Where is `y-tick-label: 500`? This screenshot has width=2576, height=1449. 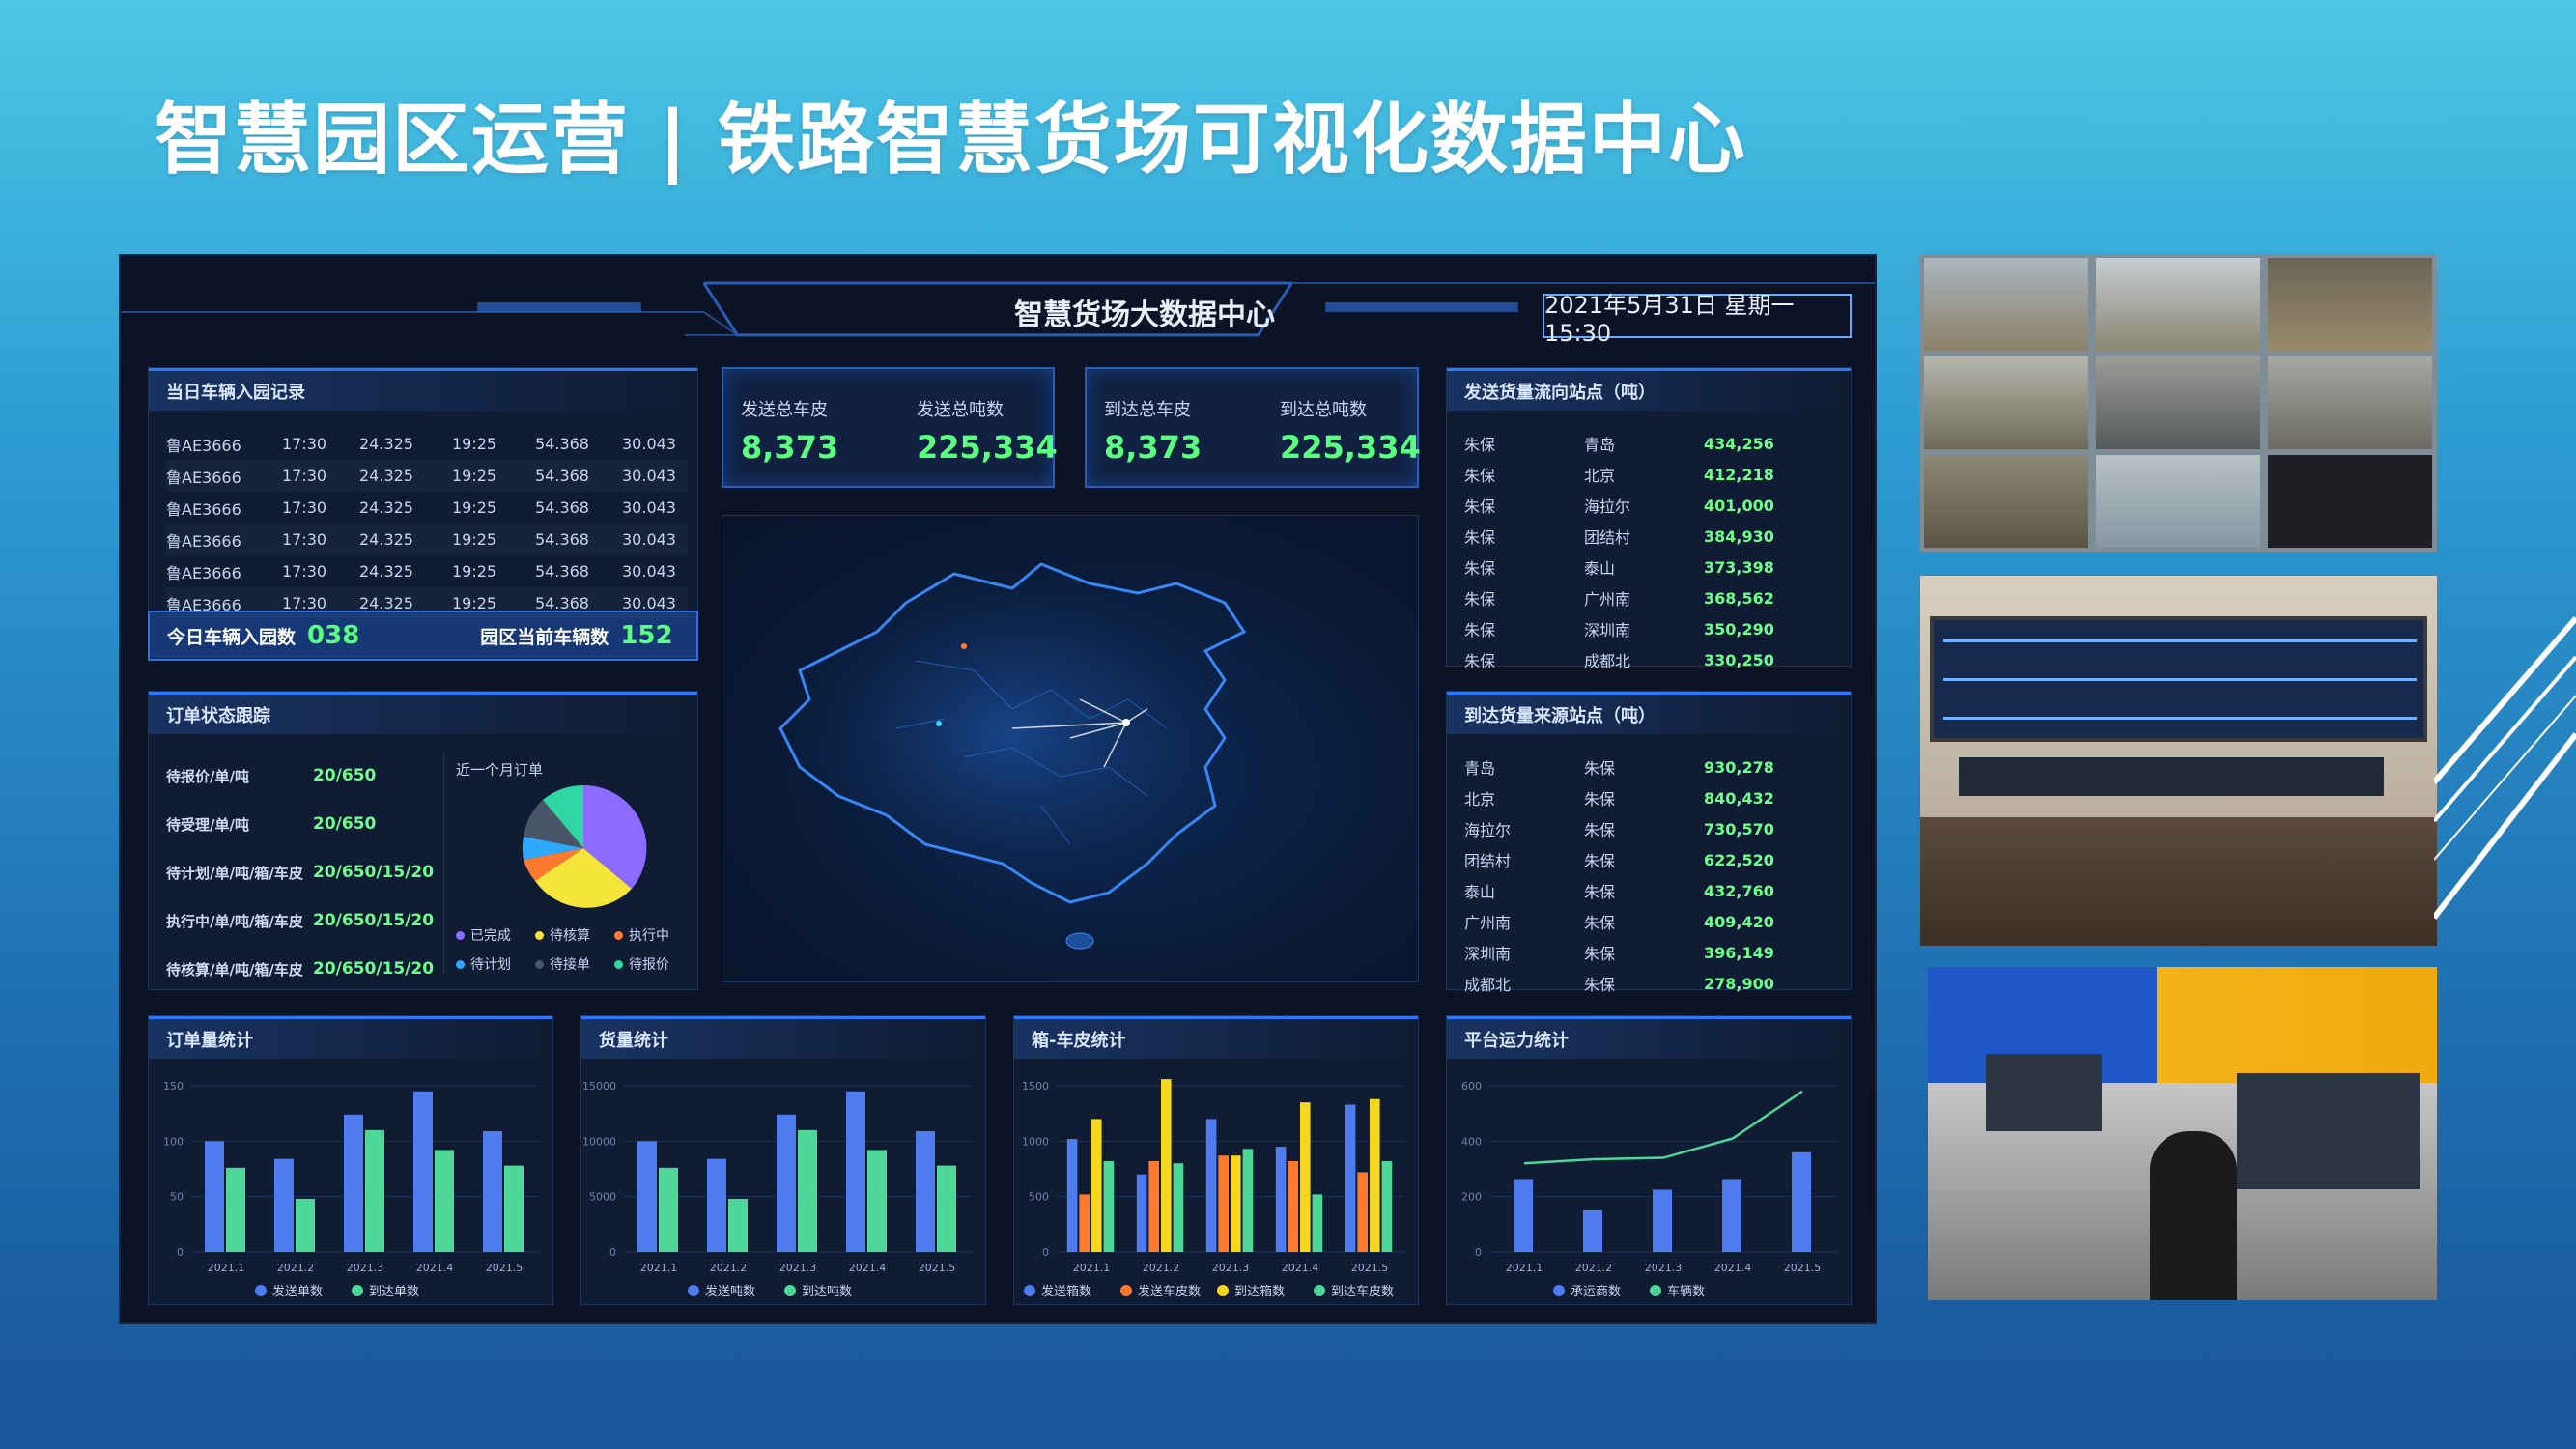
y-tick-label: 500 is located at coordinates (1039, 1197).